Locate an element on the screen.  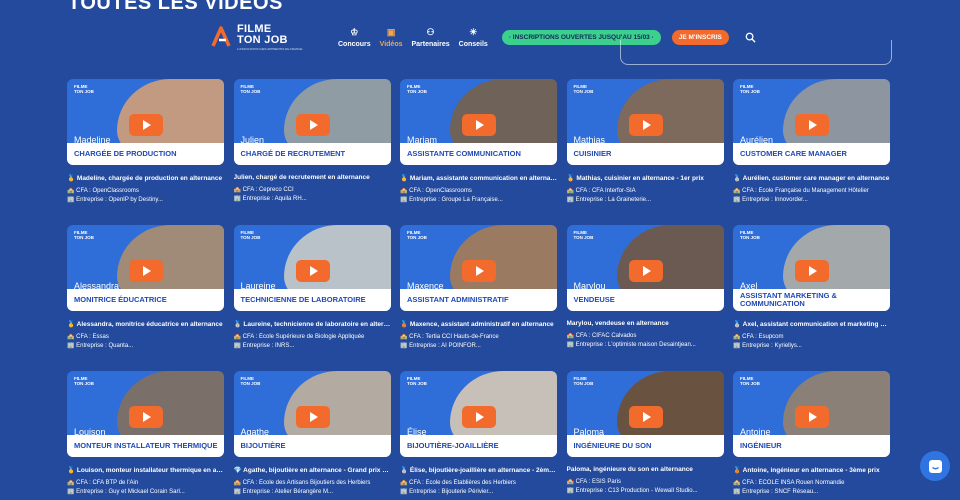
nav-label: Vidéos is located at coordinates (391, 44).